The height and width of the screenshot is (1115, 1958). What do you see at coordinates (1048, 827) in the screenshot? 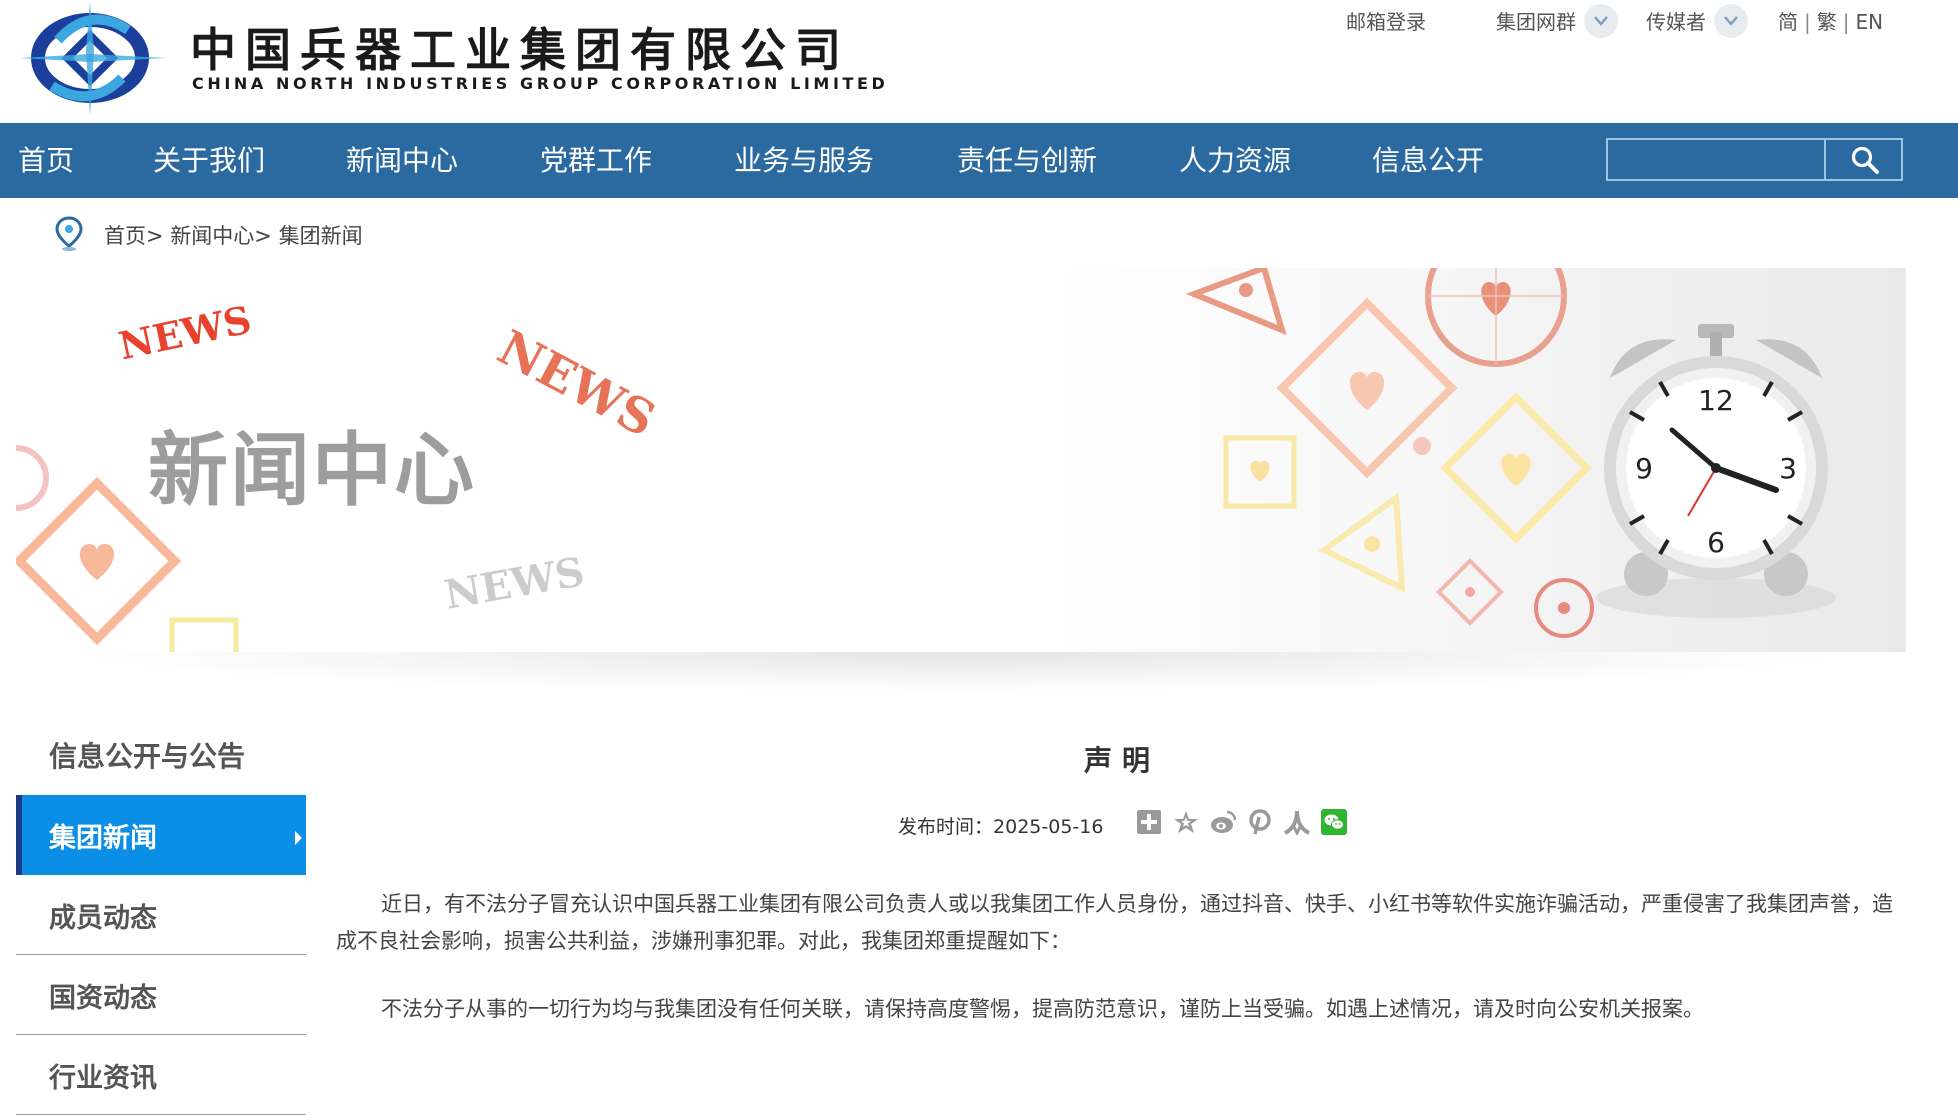
I see `publish-date: 2025-05-16` at bounding box center [1048, 827].